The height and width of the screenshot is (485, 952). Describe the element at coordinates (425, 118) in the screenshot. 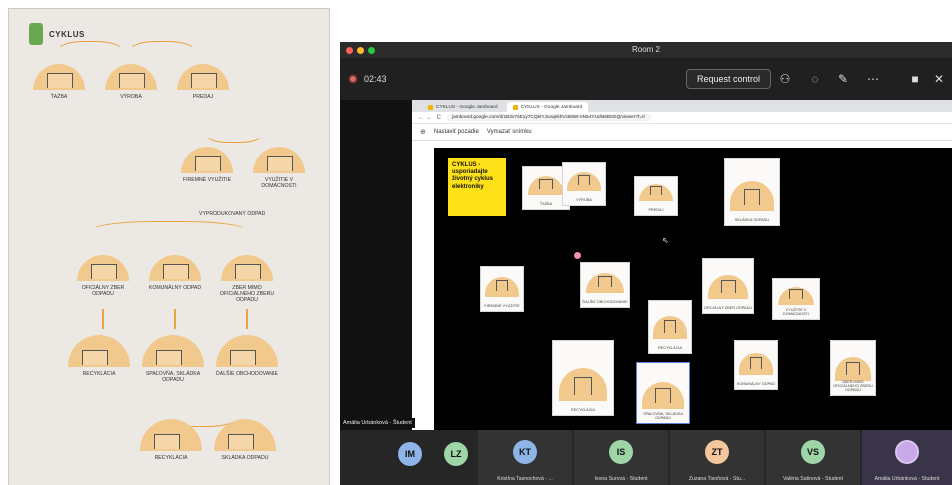

I see `nav-arrows-icon: ← →` at that location.